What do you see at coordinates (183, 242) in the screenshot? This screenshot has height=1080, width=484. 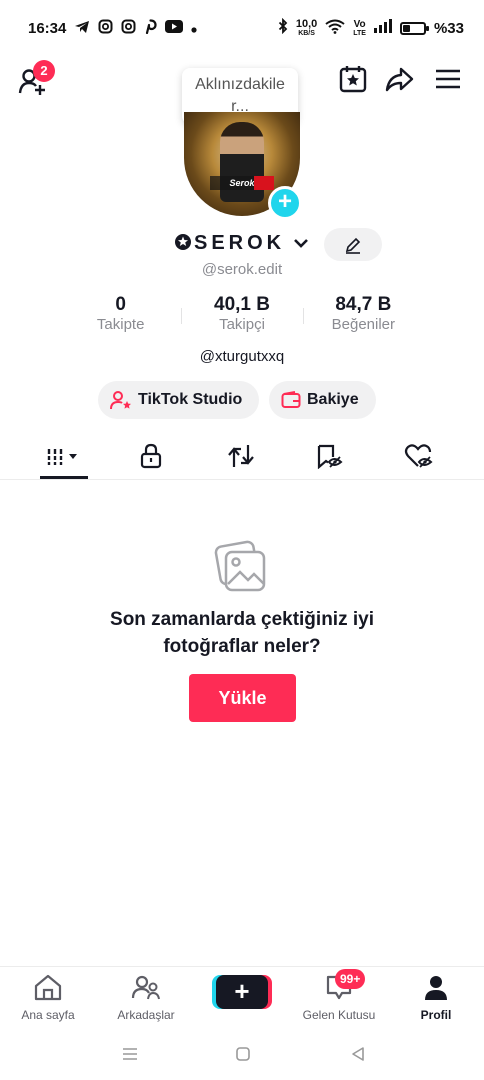 I see `star-circle-icon` at bounding box center [183, 242].